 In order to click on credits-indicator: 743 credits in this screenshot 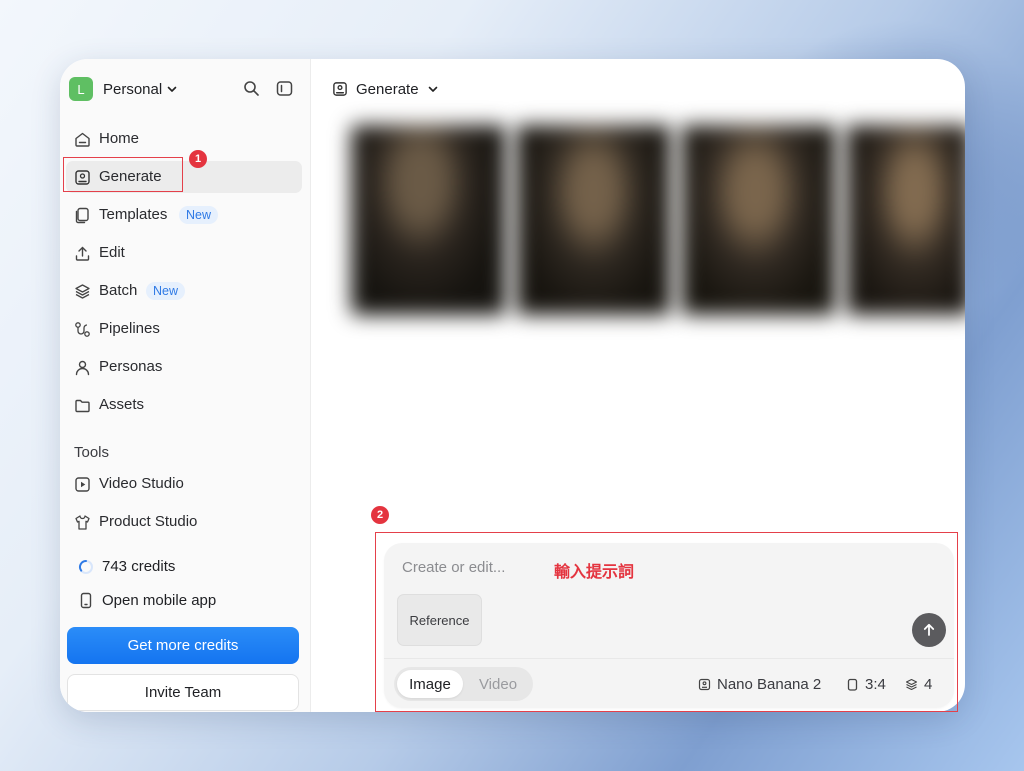, I will do `click(126, 566)`.